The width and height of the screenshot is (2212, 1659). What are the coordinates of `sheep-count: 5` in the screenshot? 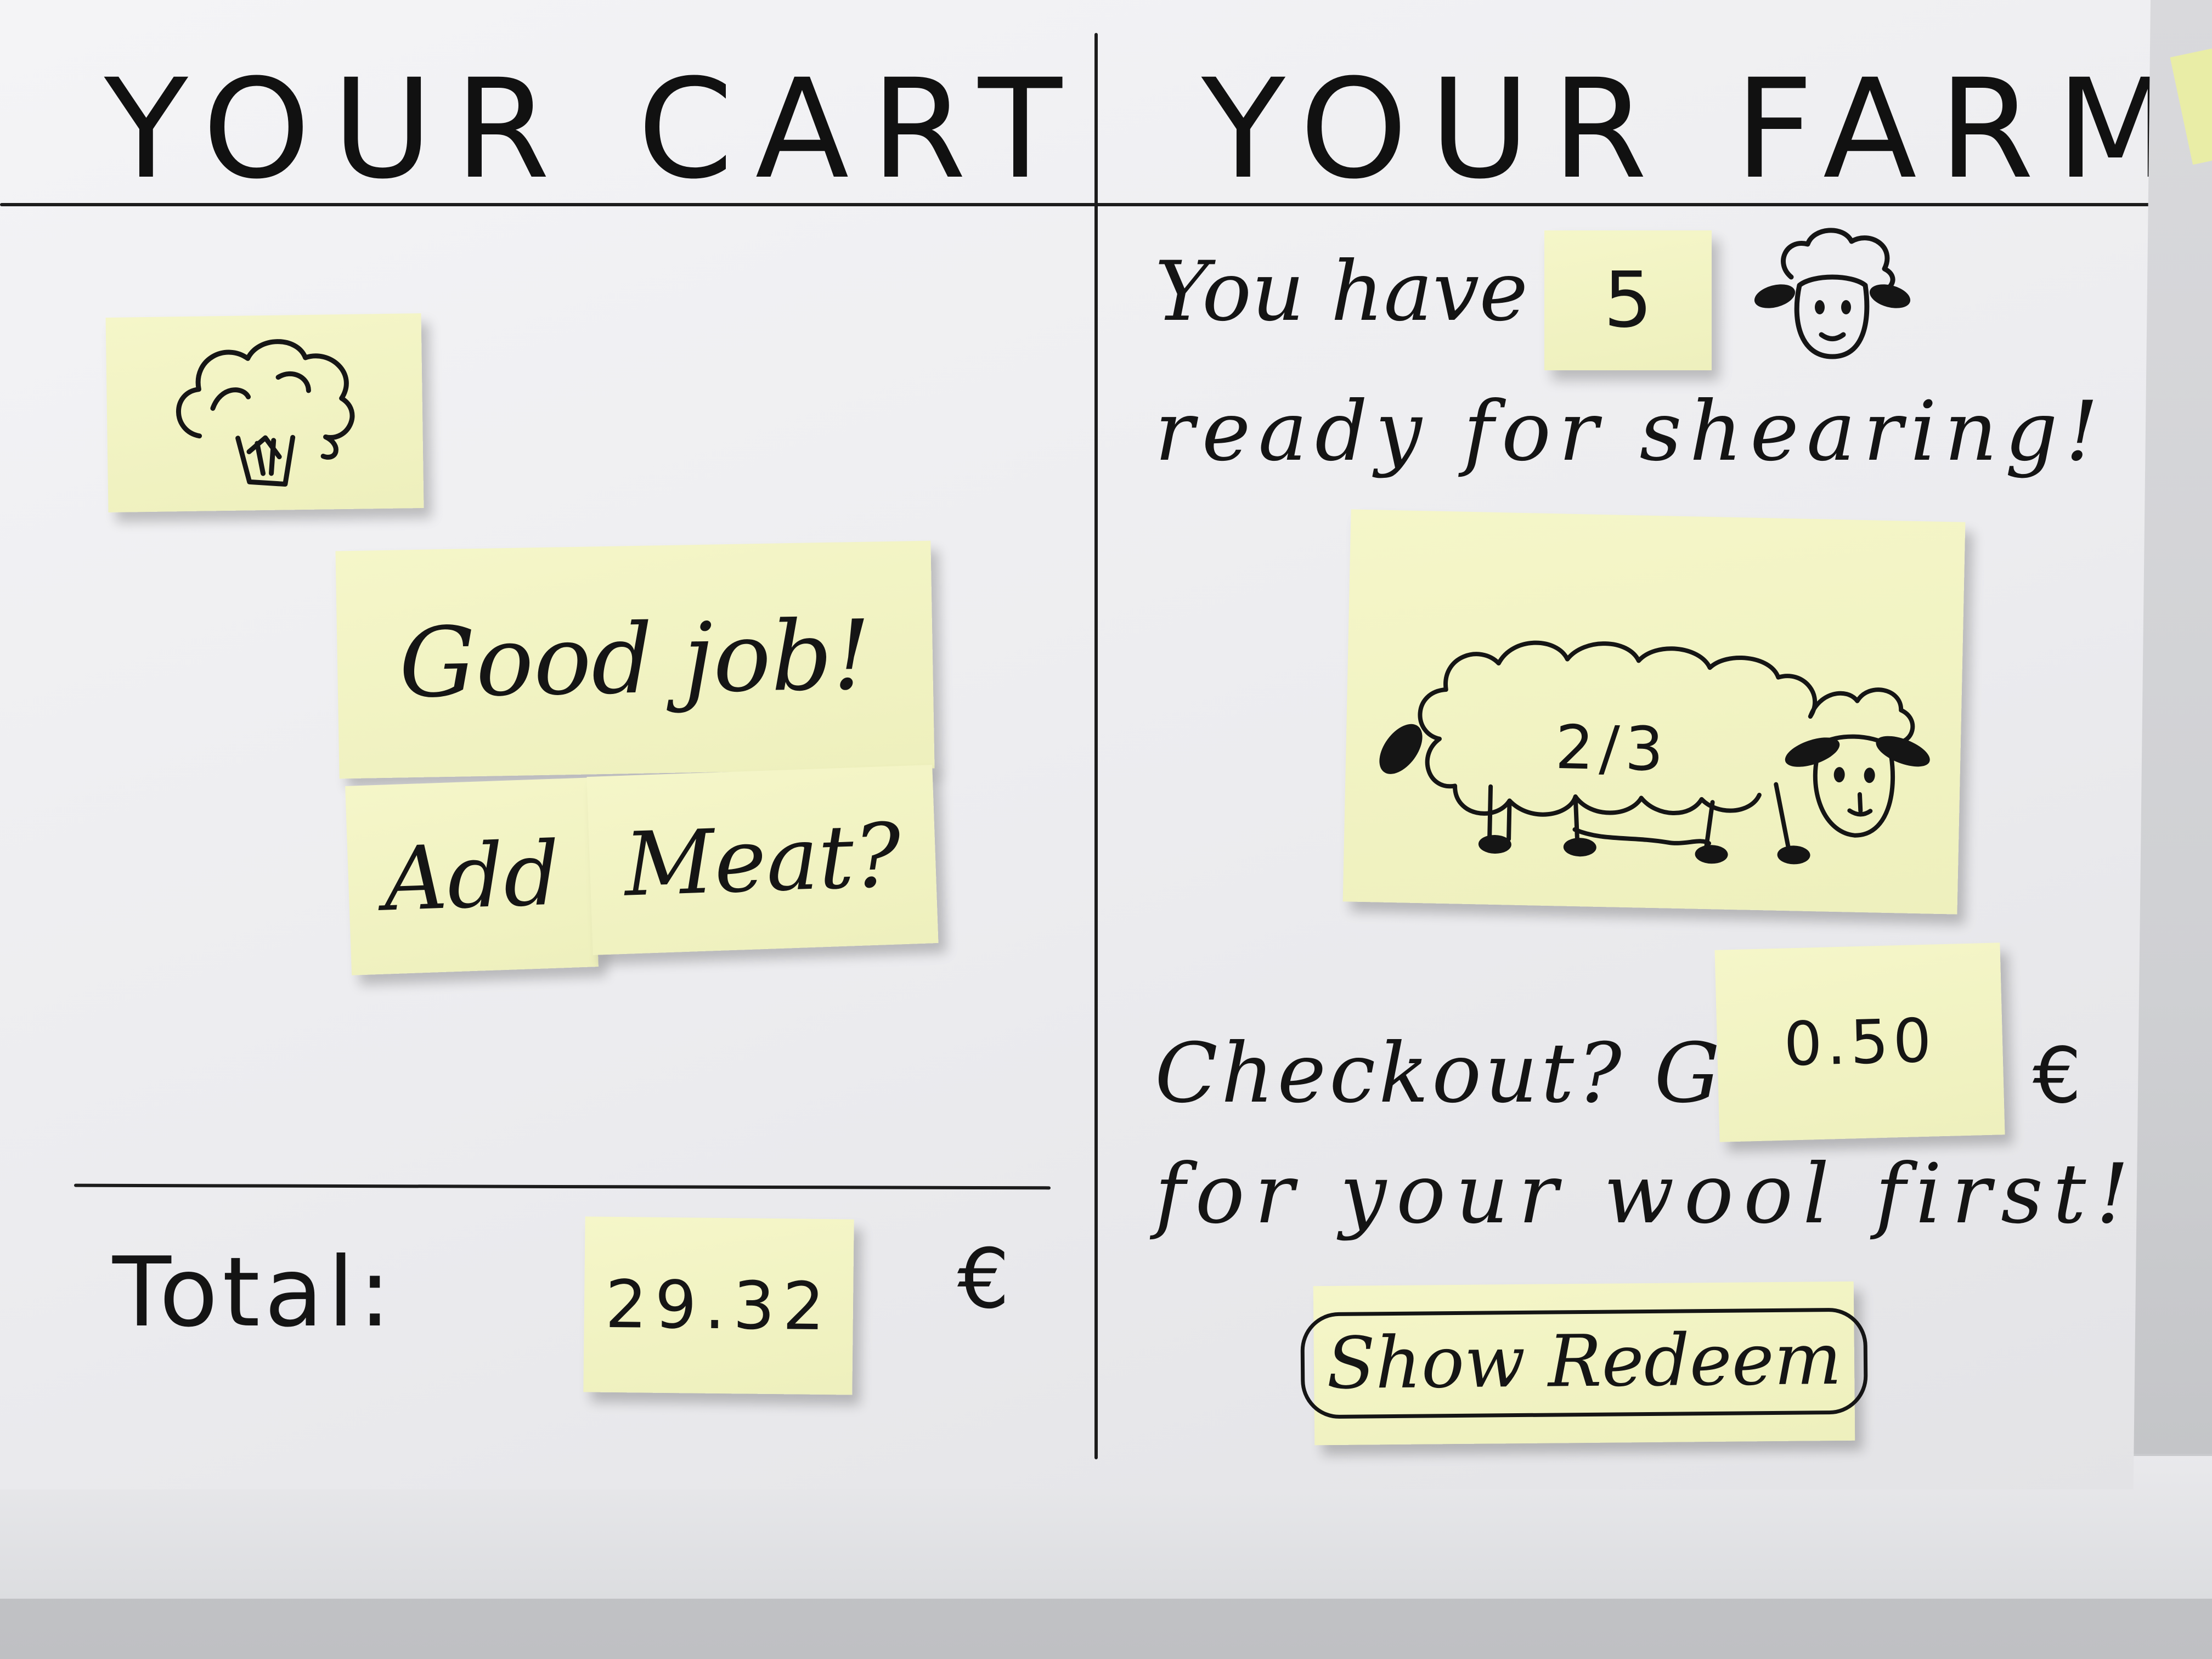 It's located at (1628, 300).